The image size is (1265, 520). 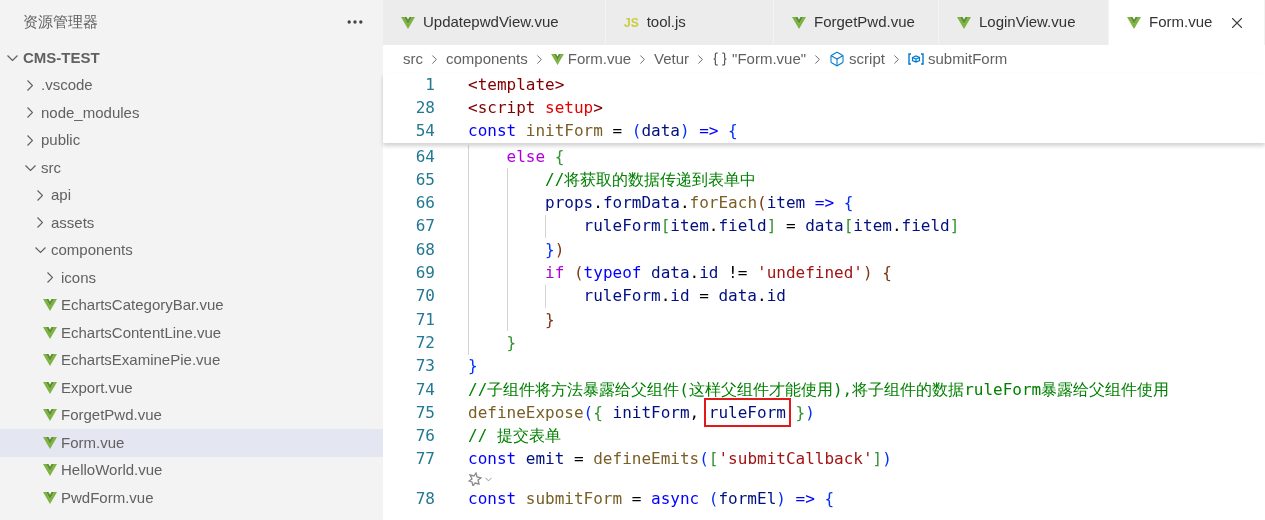 I want to click on file-item: Form.vue, so click(x=191, y=443).